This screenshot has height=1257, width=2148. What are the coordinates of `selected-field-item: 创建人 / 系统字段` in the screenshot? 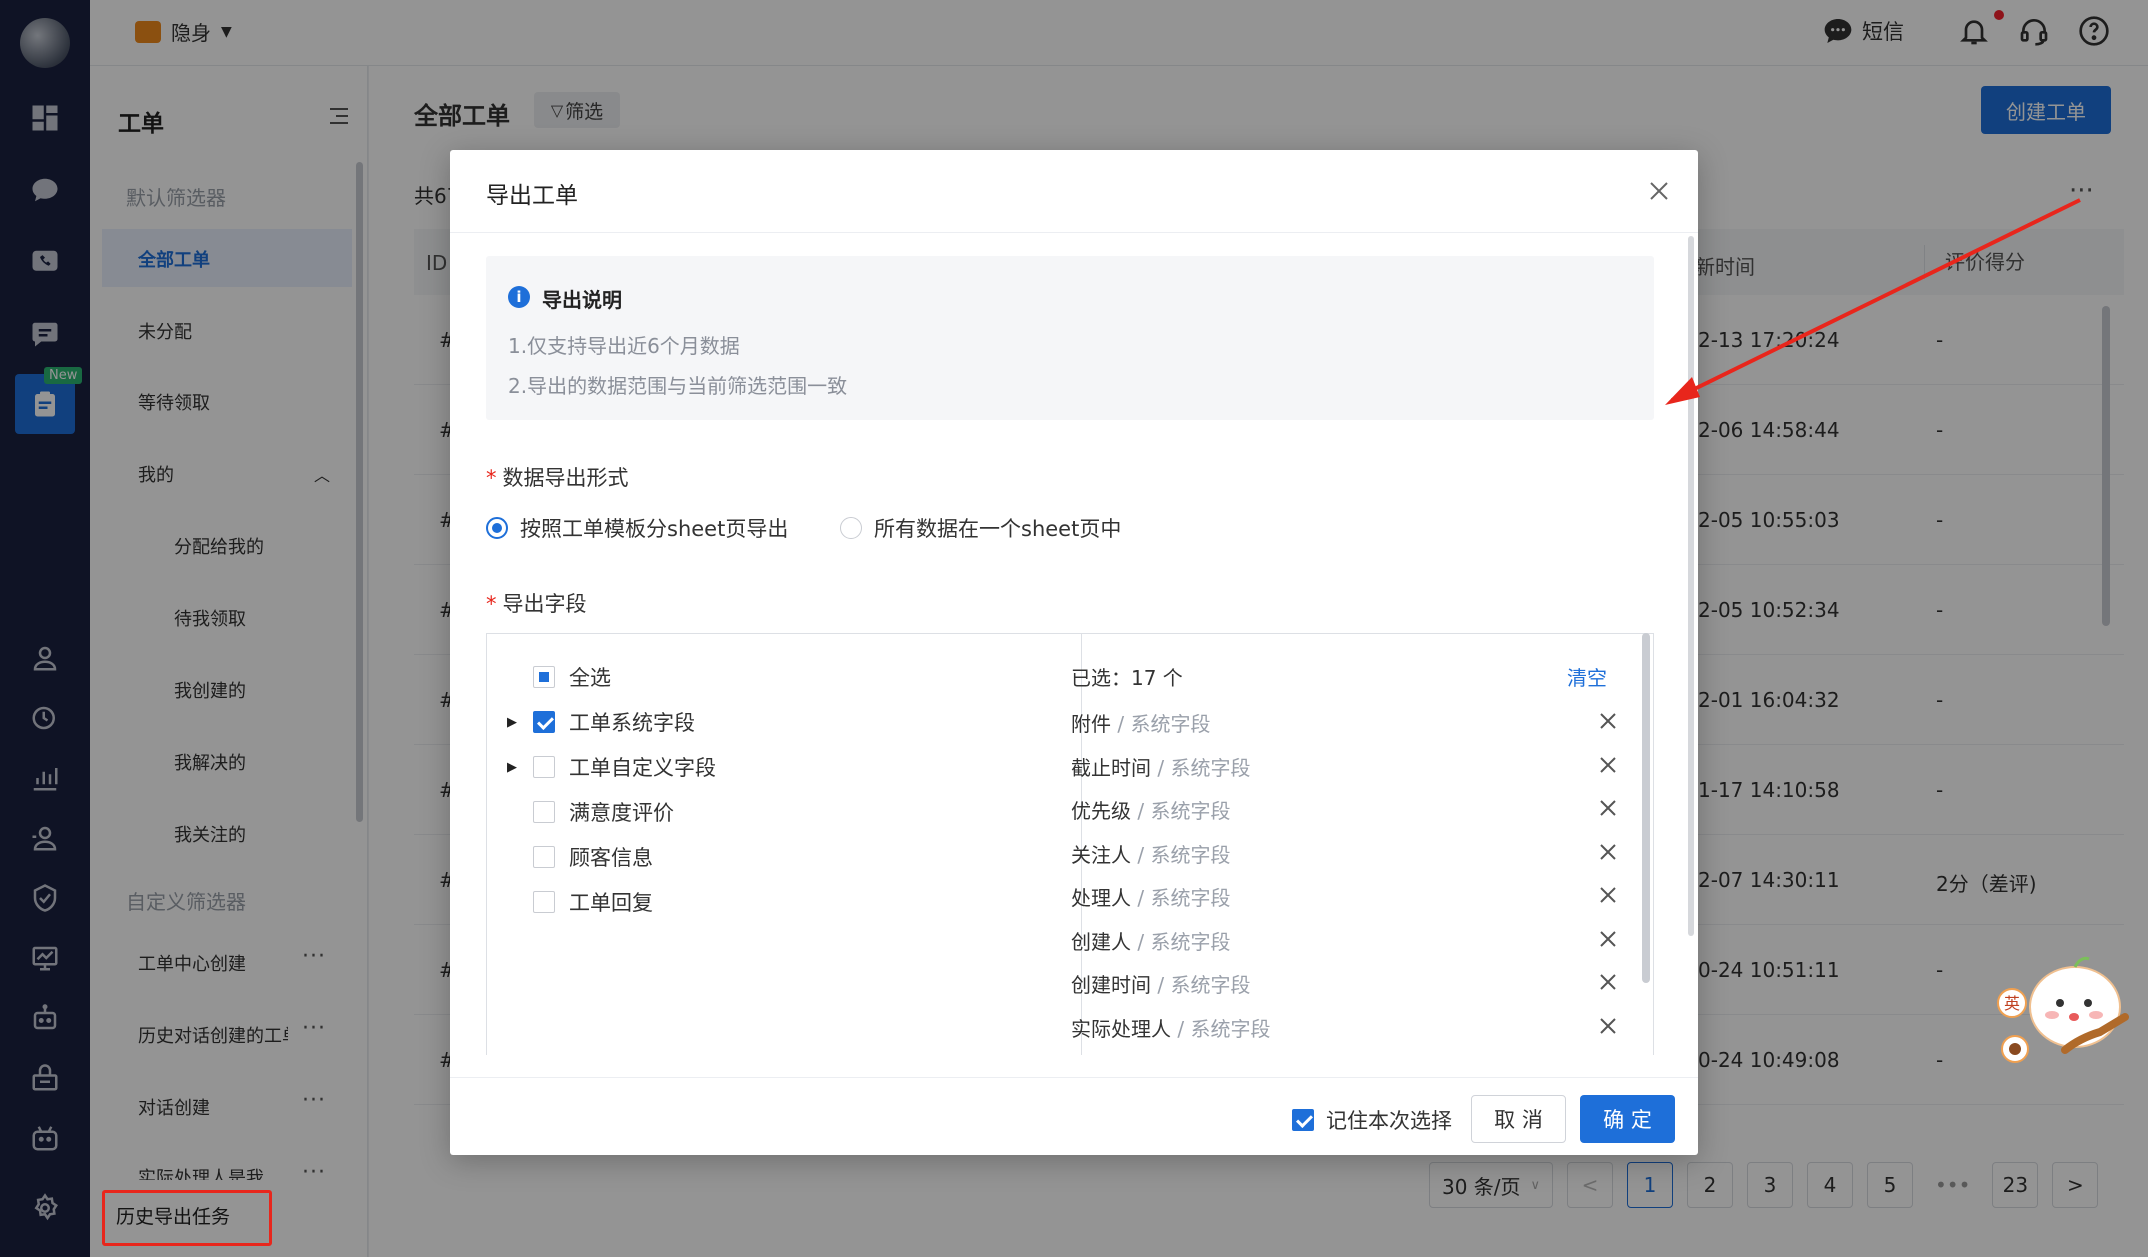 It's located at (1150, 940).